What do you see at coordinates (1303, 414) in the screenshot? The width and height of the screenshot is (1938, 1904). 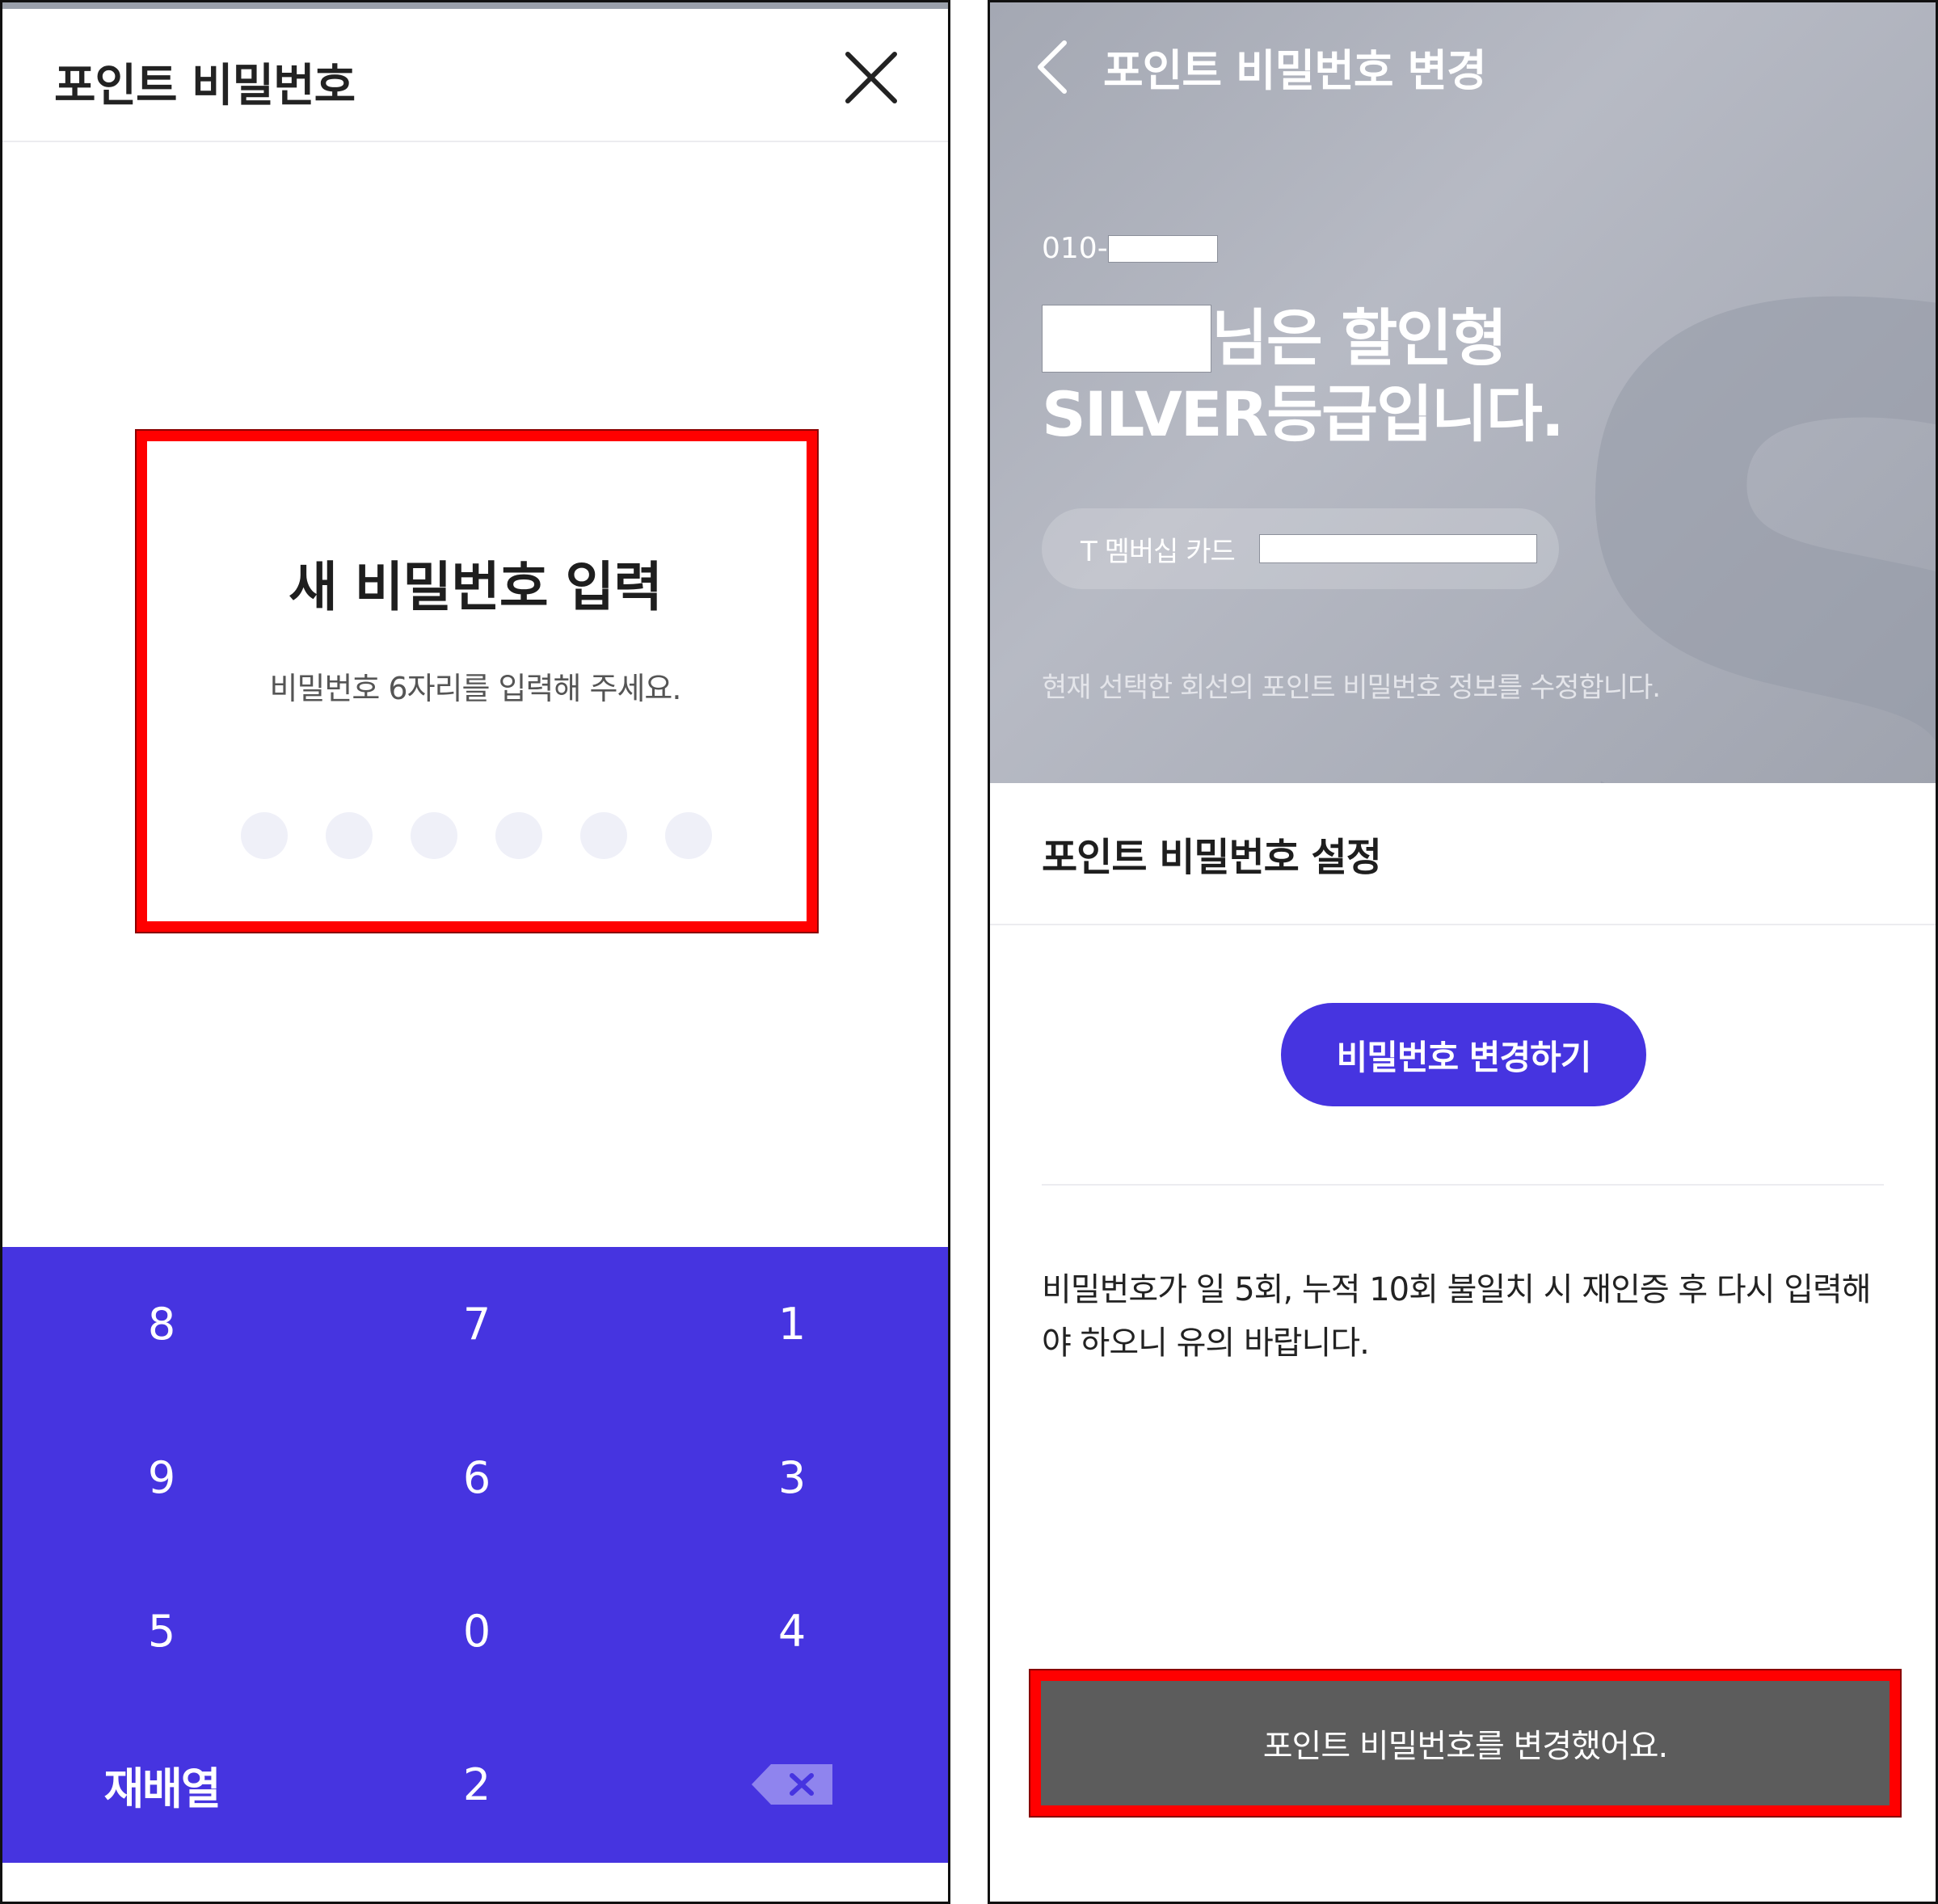 I see `tier-text: SILVER등급입니다.` at bounding box center [1303, 414].